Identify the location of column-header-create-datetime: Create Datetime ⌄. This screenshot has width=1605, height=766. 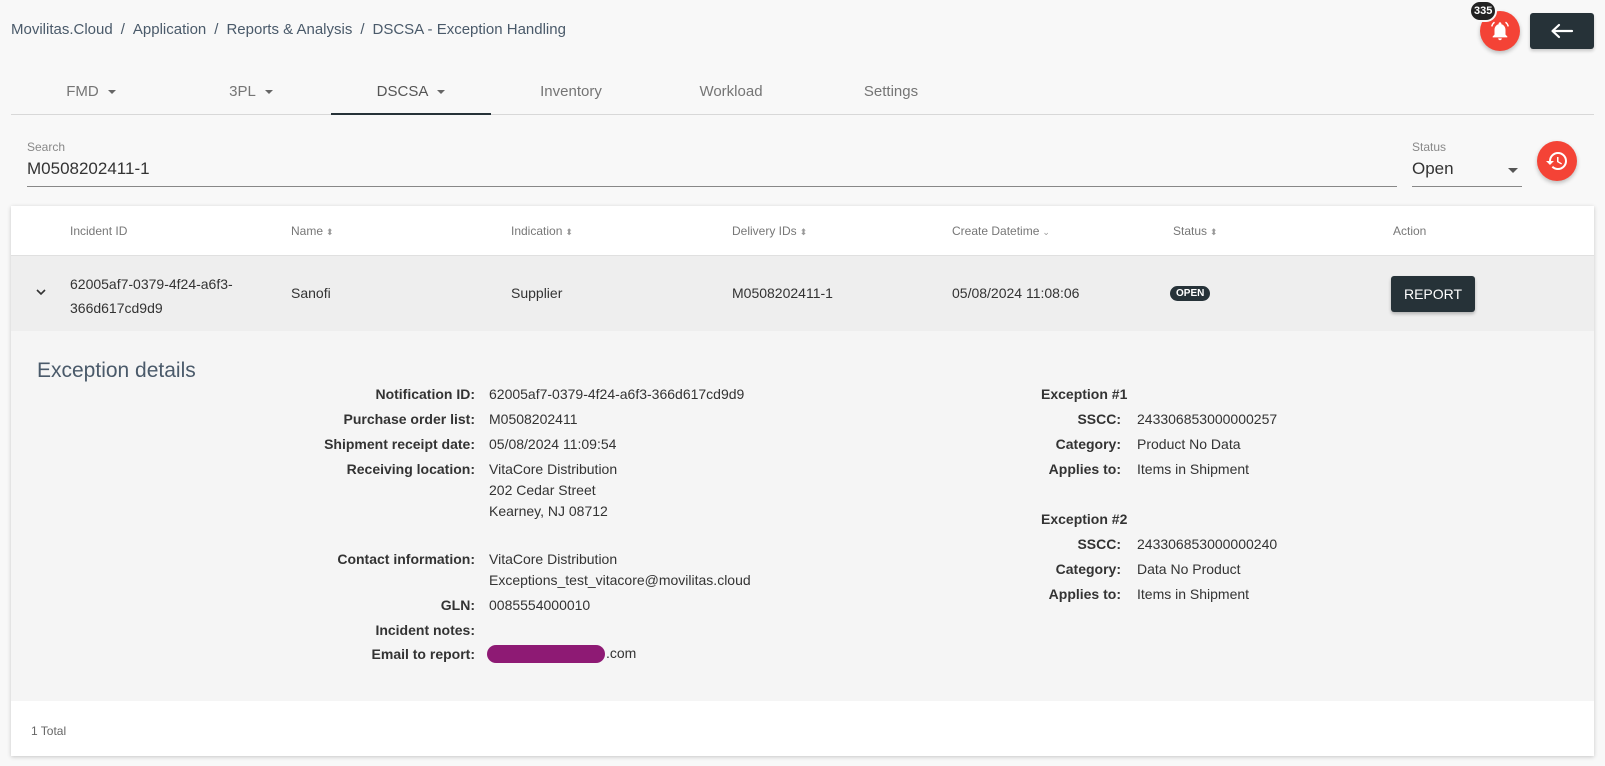
(1001, 231).